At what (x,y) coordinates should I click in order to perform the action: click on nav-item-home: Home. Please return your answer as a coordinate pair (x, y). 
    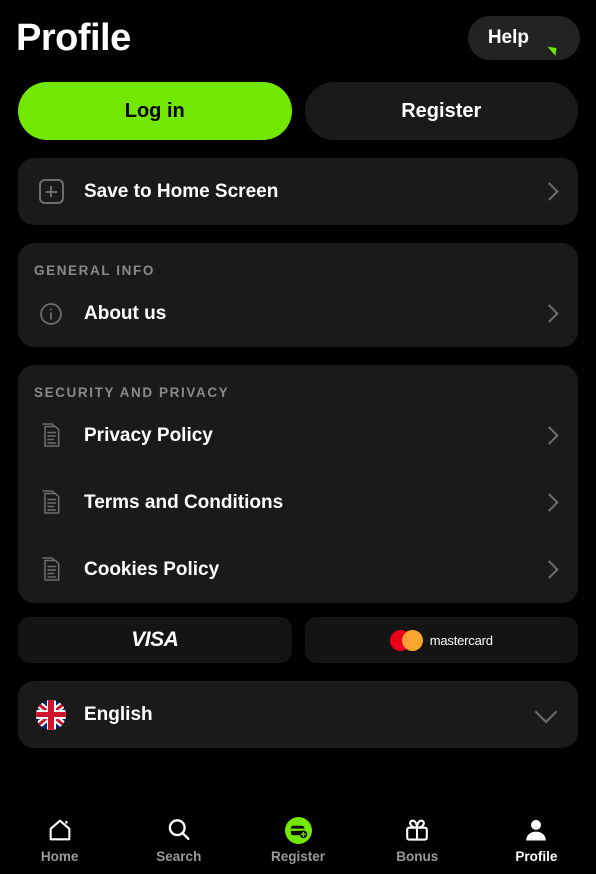
    Looking at the image, I should click on (59, 840).